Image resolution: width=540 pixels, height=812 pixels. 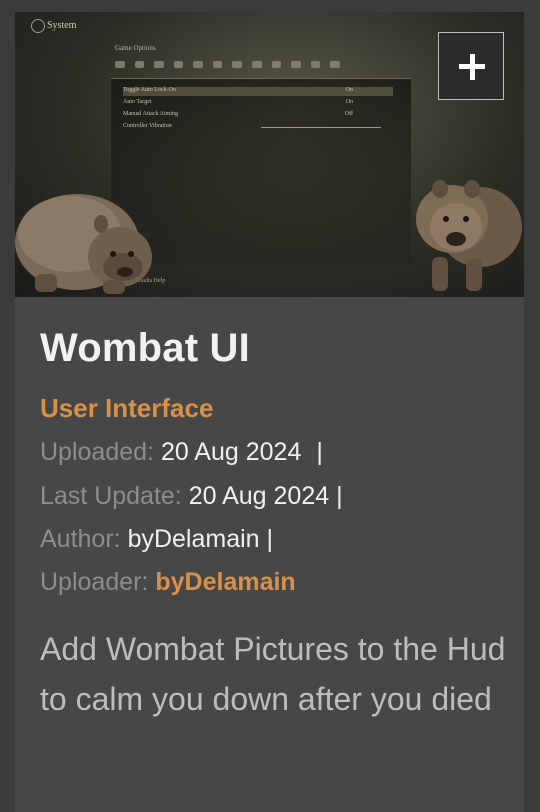 What do you see at coordinates (126, 408) in the screenshot?
I see `mod-category-link: User Interface` at bounding box center [126, 408].